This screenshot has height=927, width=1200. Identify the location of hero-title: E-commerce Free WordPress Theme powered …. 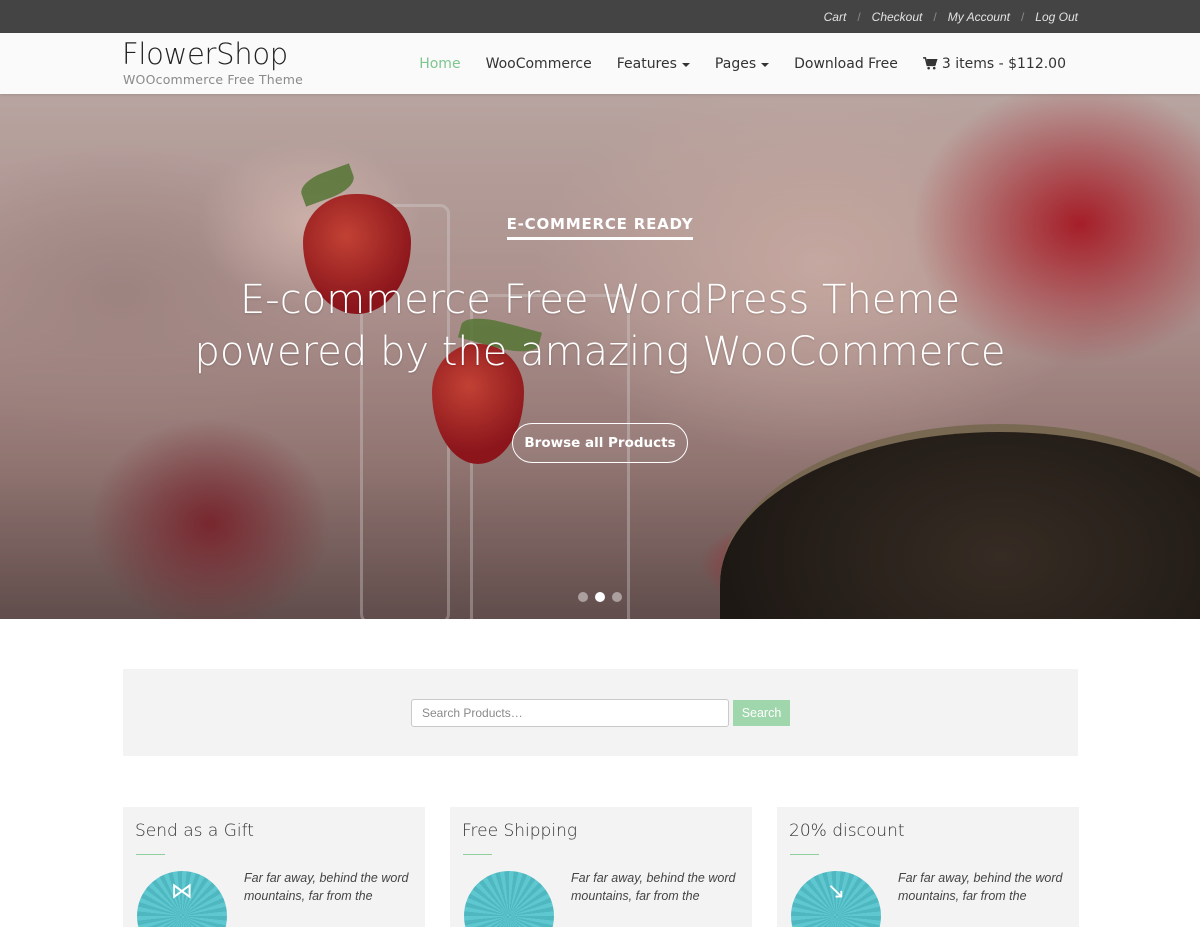
(600, 326).